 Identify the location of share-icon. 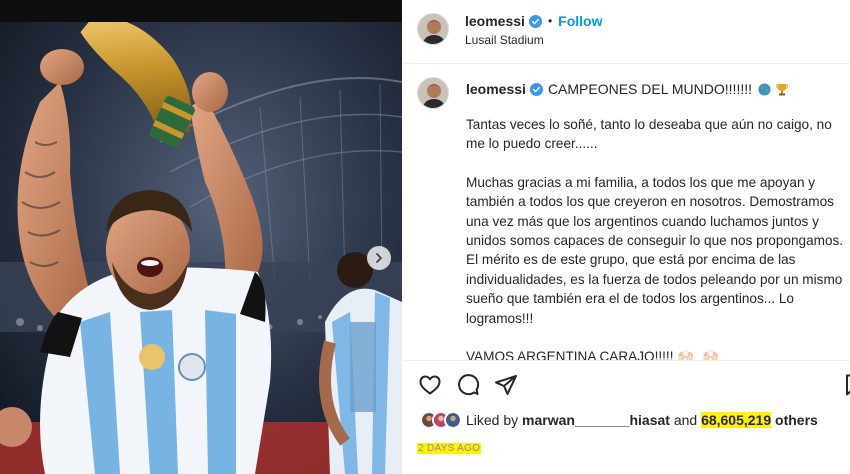
(506, 385).